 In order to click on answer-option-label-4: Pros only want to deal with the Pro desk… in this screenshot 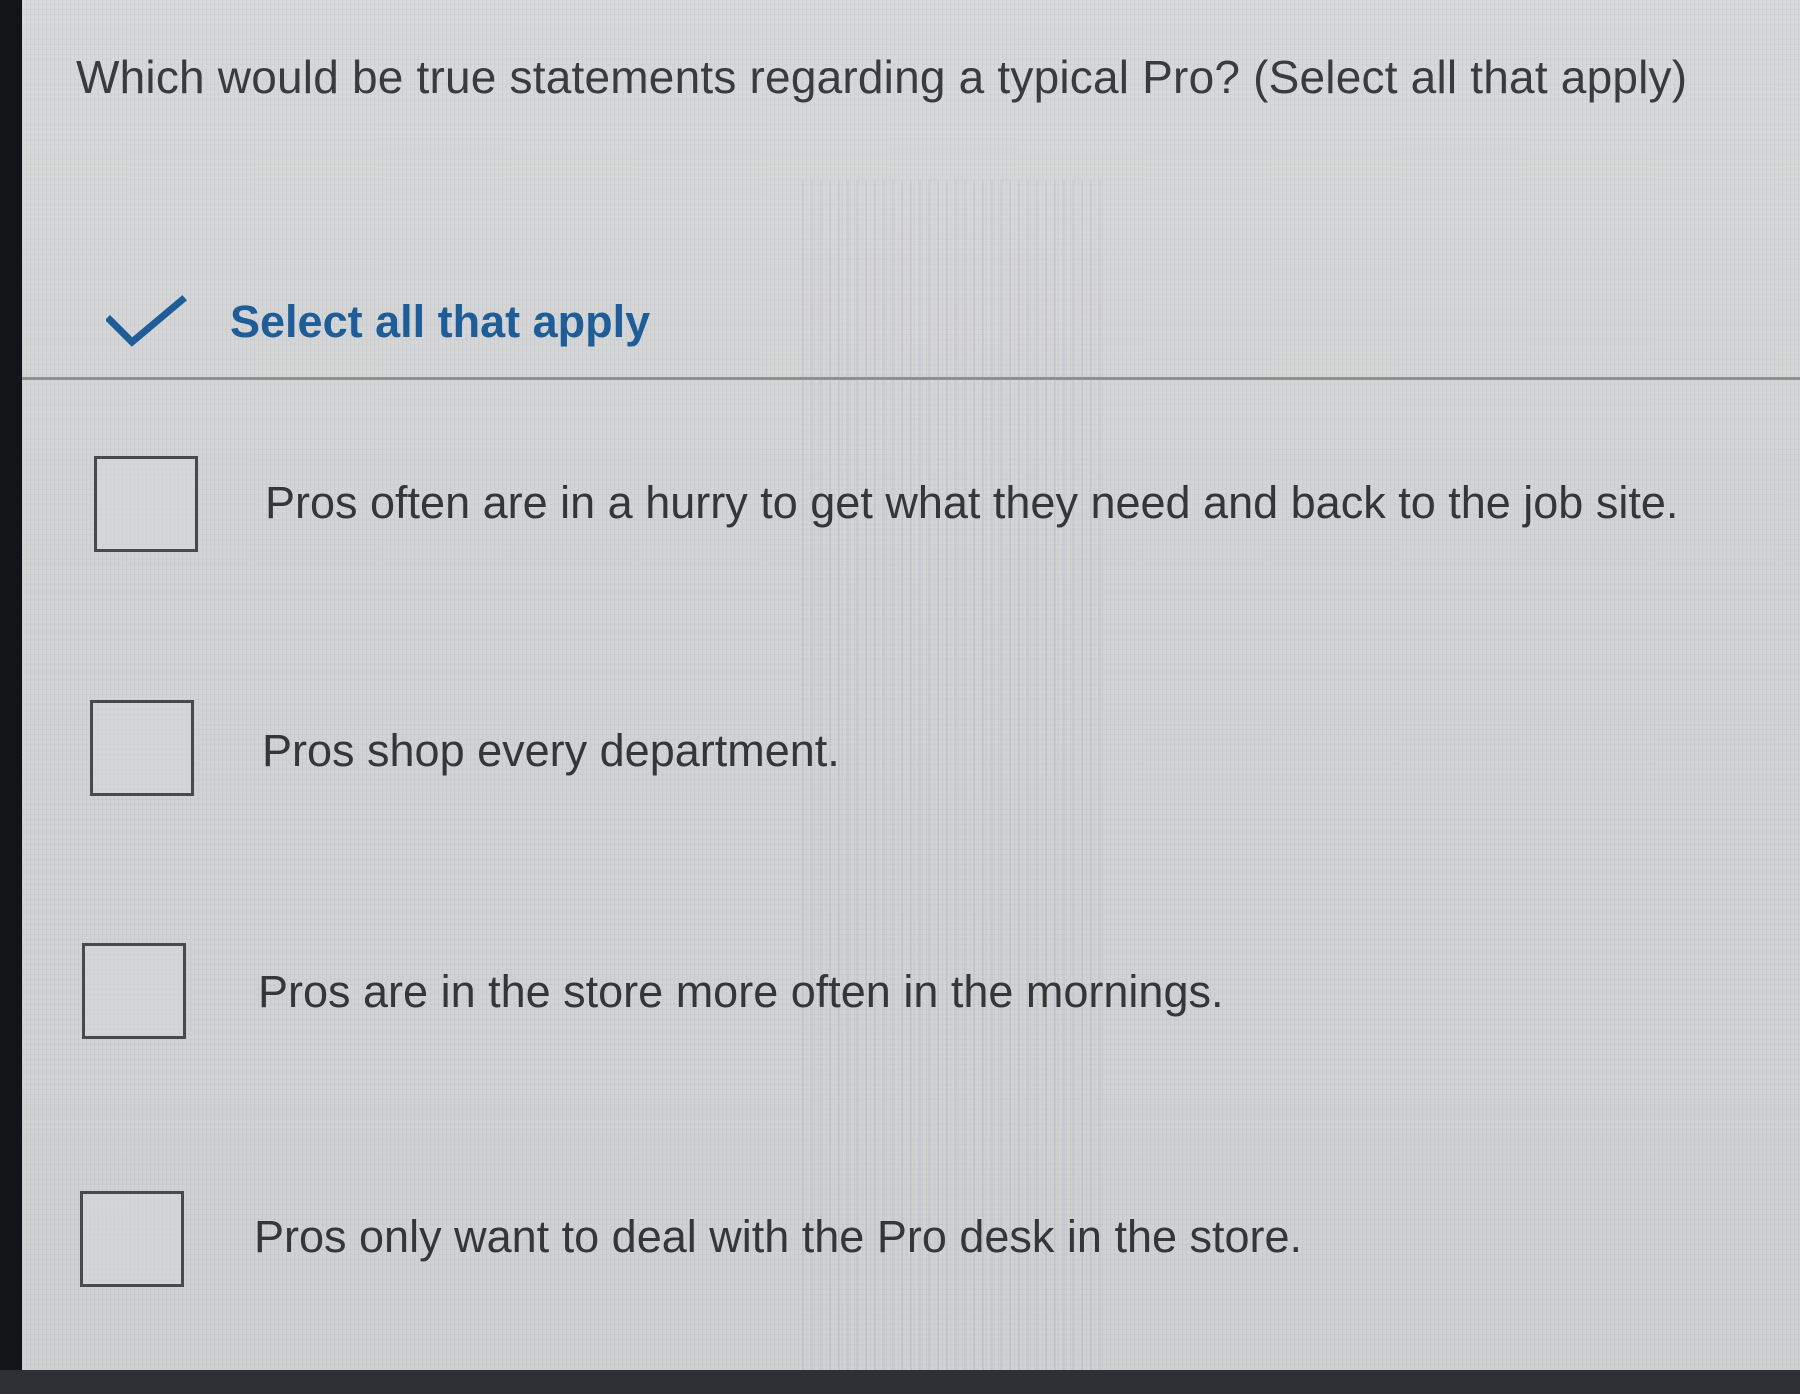, I will do `click(778, 1236)`.